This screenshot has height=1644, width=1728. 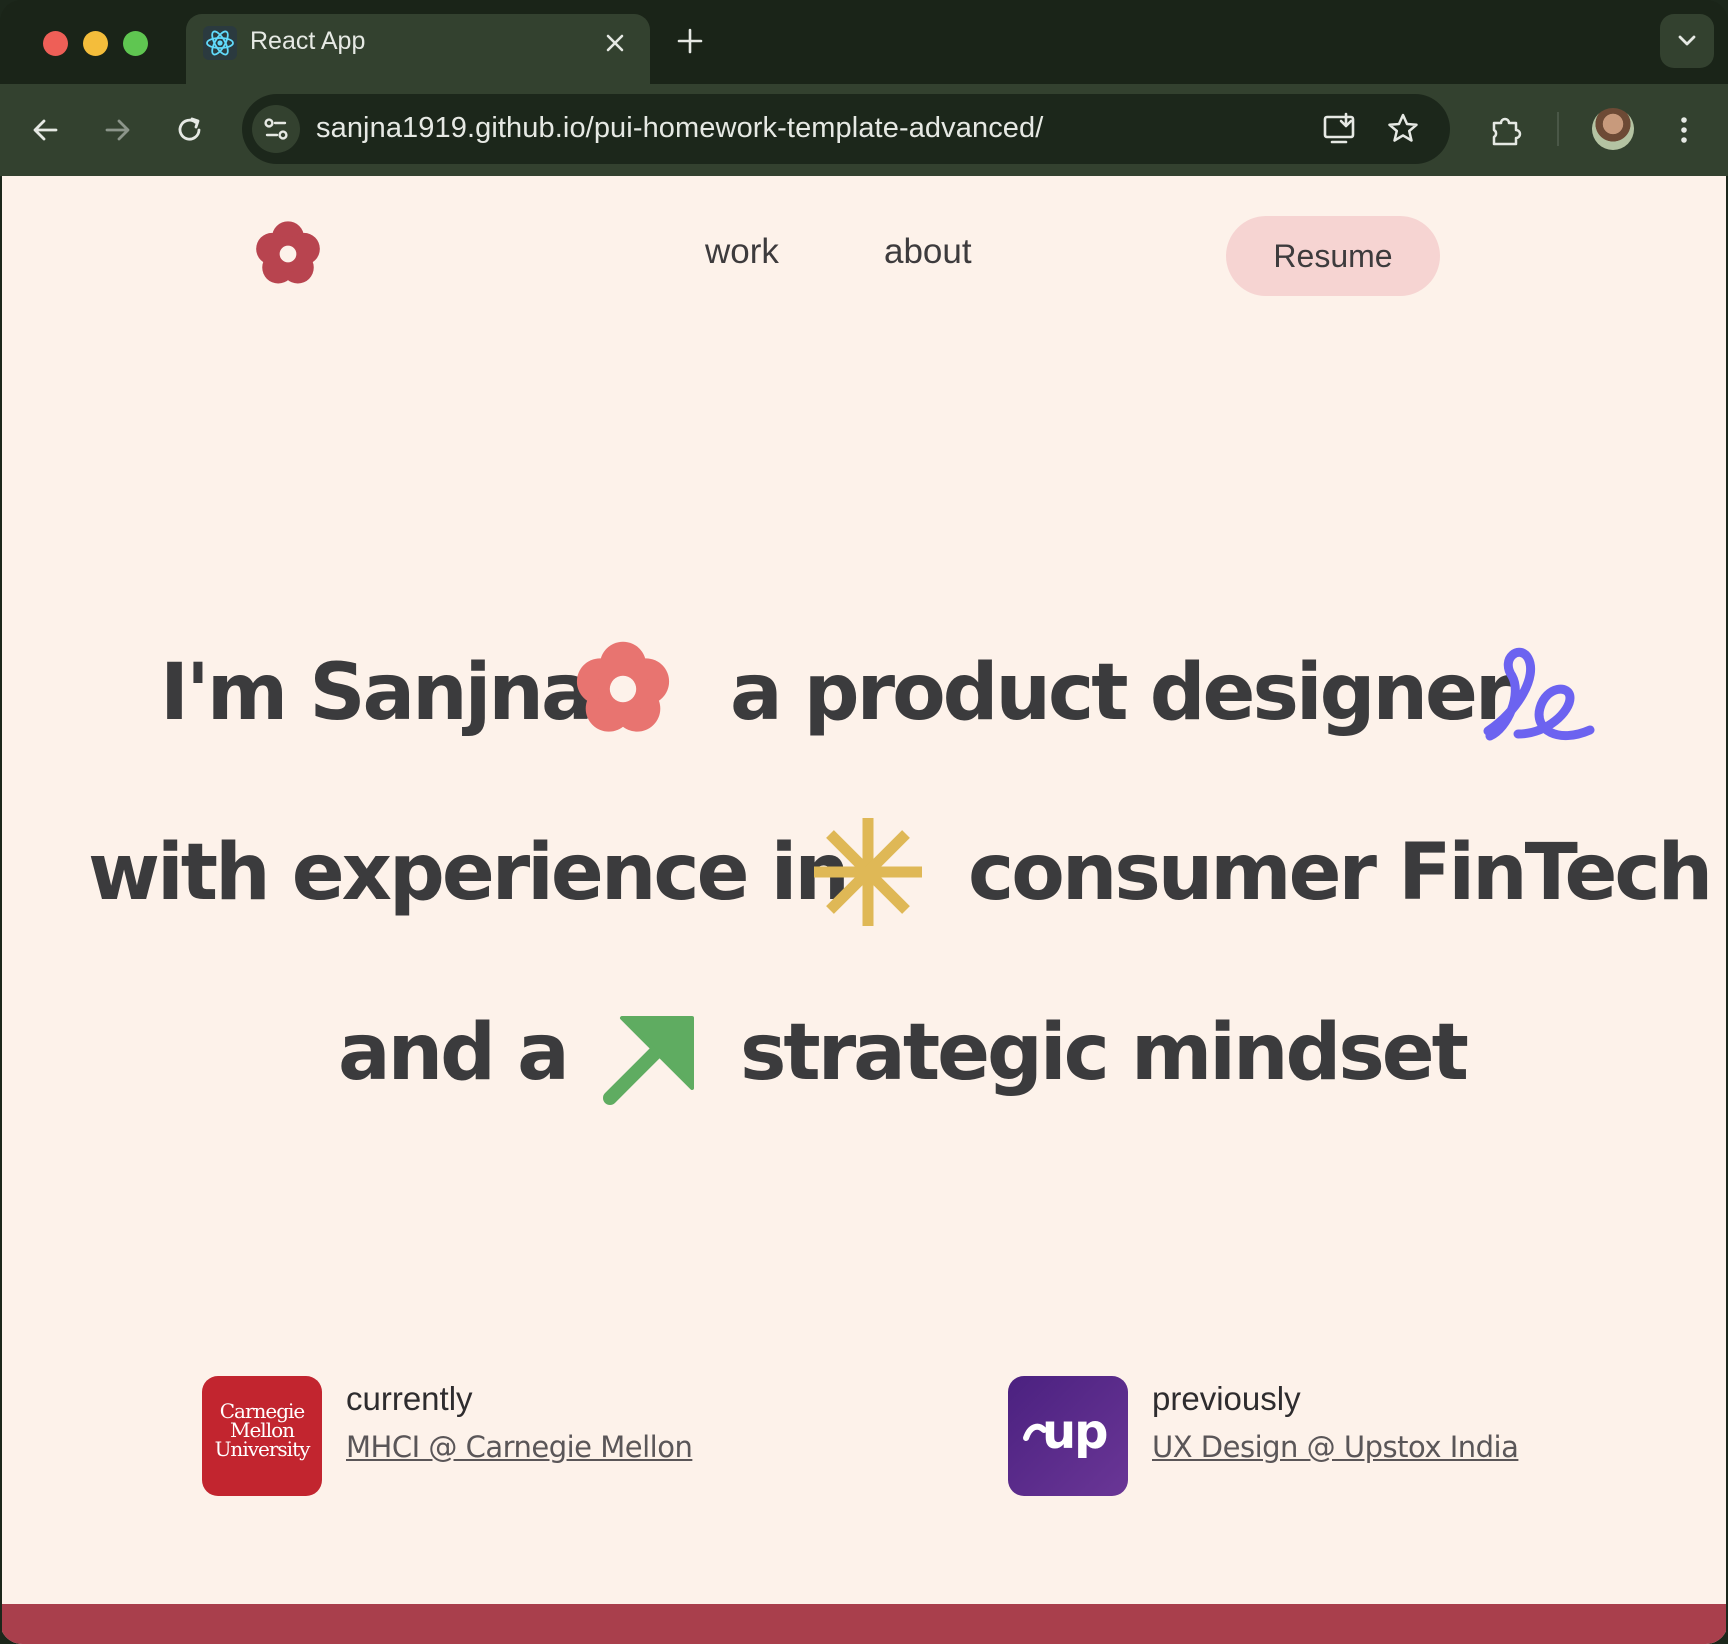 I want to click on install-app-icon, so click(x=1340, y=129).